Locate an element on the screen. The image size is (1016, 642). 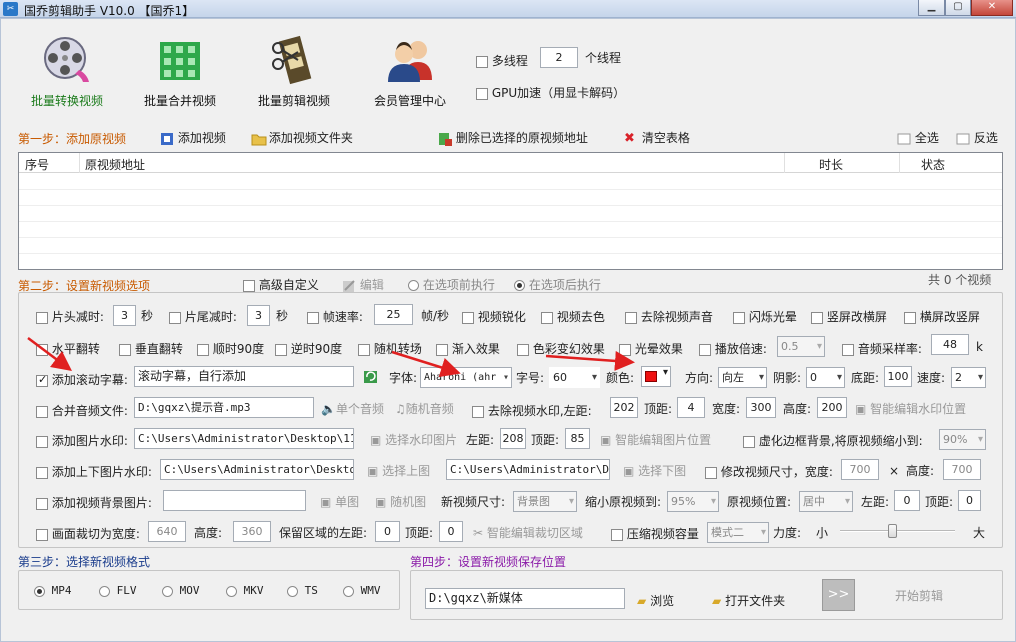
remove-watermark-option: 去除视频水印,左距: is located at coordinates (532, 410).